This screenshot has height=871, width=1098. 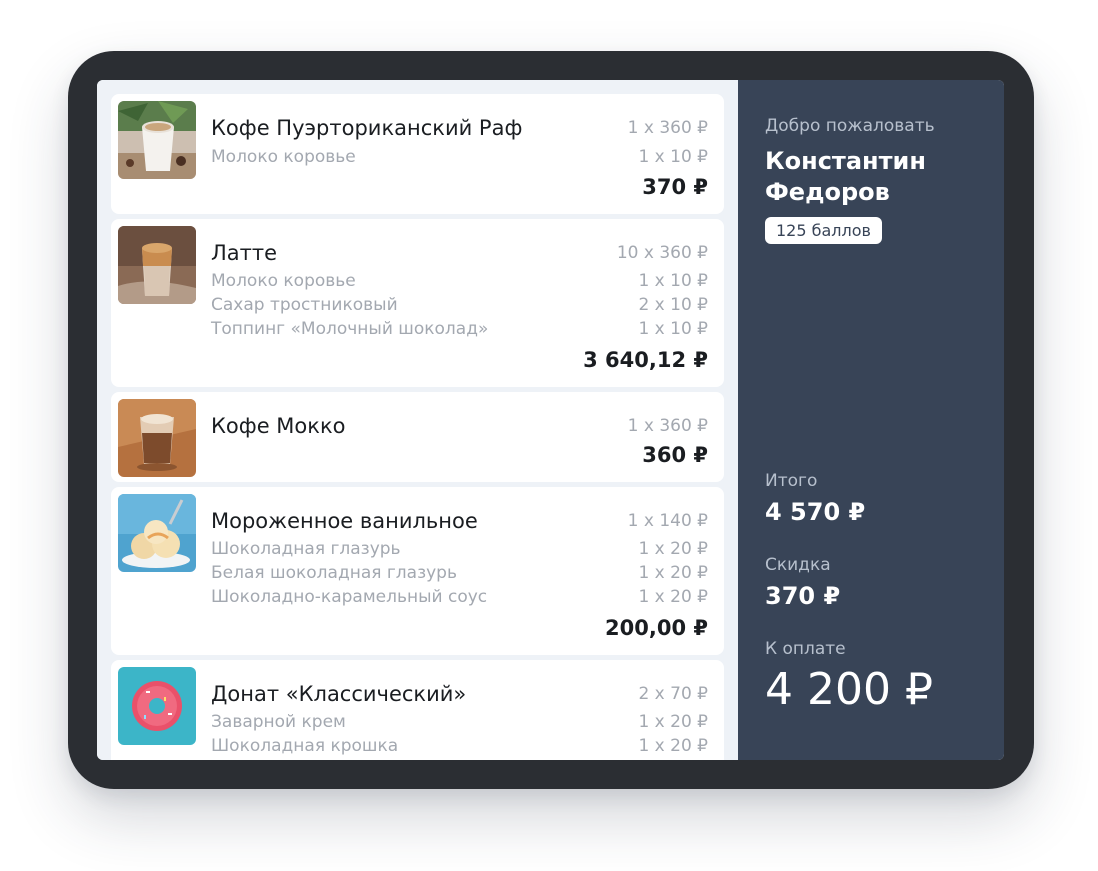 What do you see at coordinates (157, 265) in the screenshot?
I see `latte-glass-photo` at bounding box center [157, 265].